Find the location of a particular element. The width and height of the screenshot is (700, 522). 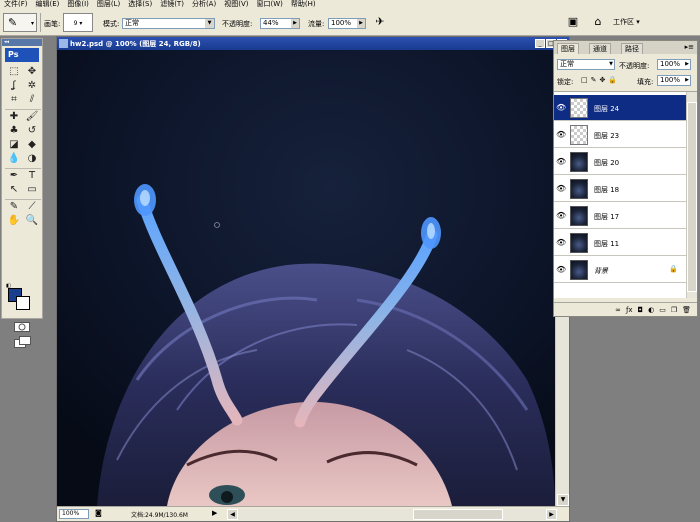

file-browser-icon: ▣ is located at coordinates (573, 22).